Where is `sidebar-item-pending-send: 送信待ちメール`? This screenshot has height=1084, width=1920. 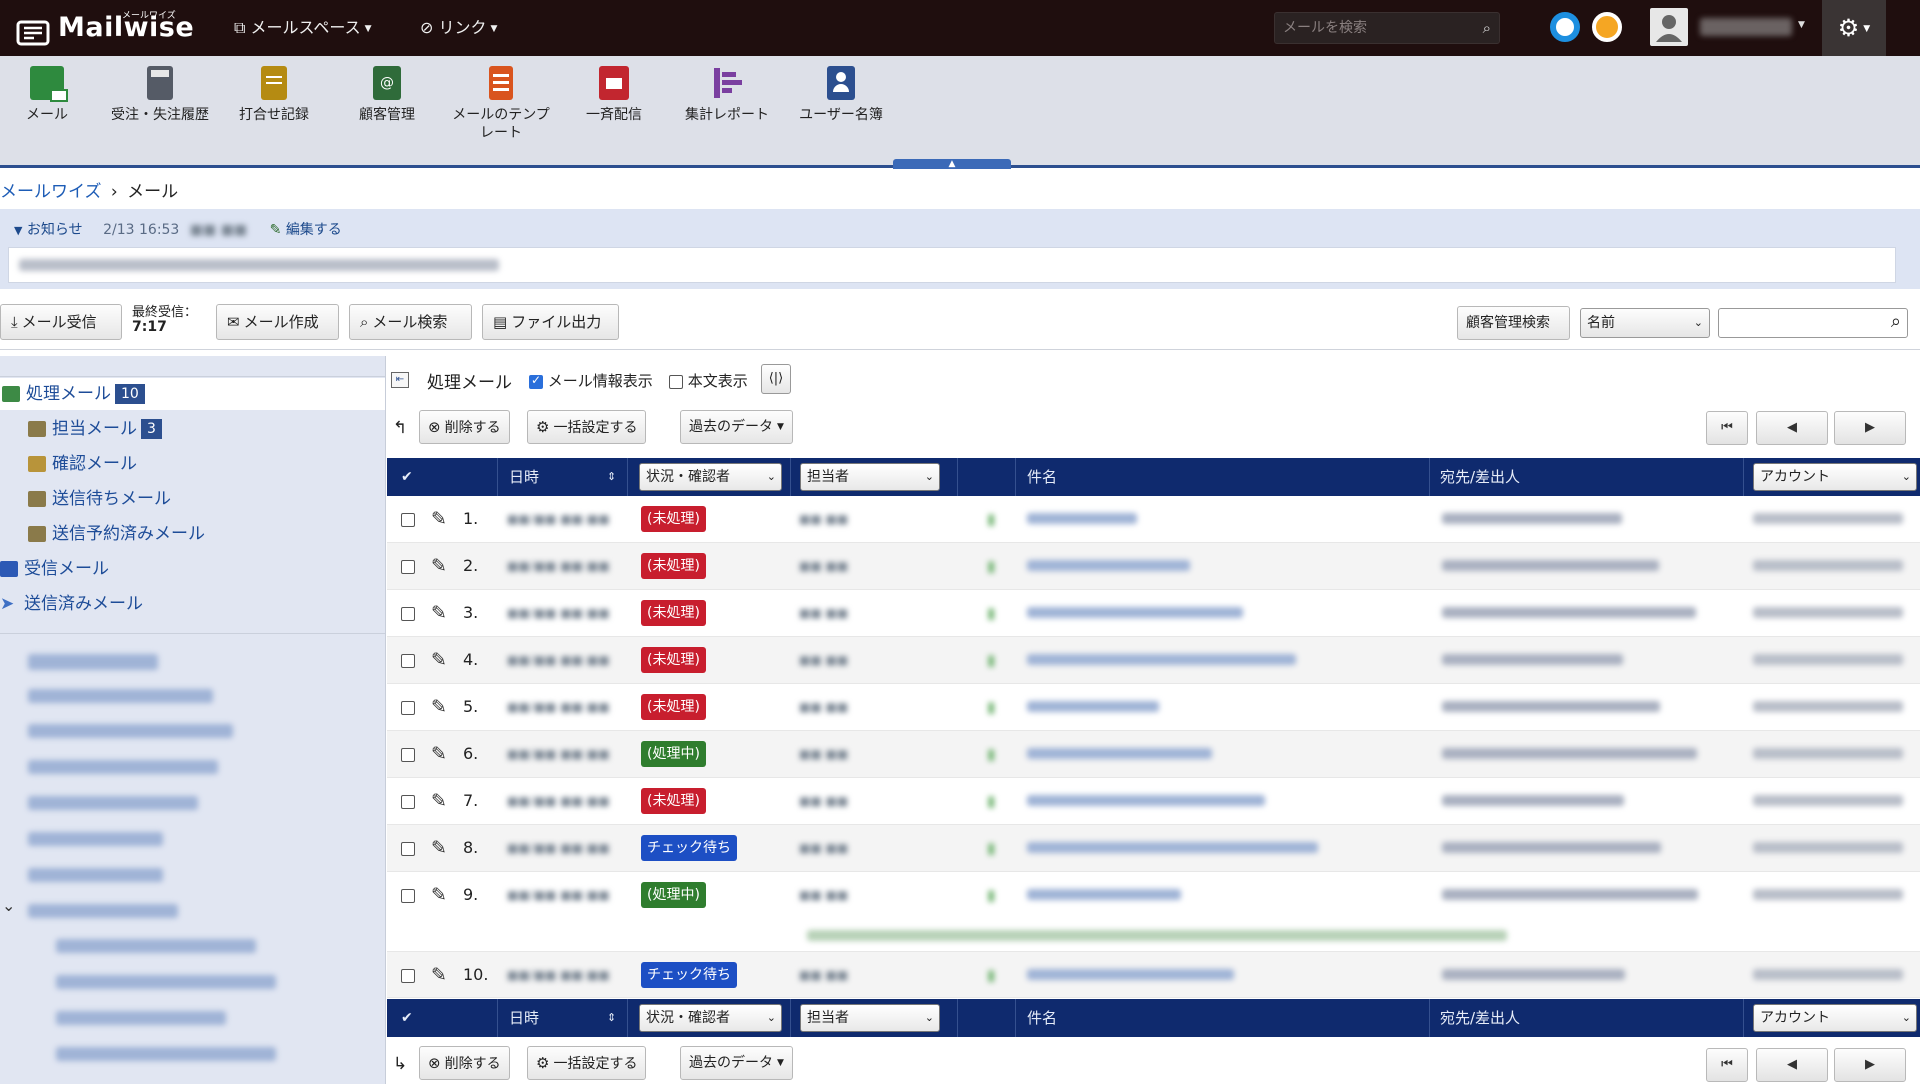
sidebar-item-pending-send: 送信待ちメール is located at coordinates (99, 499).